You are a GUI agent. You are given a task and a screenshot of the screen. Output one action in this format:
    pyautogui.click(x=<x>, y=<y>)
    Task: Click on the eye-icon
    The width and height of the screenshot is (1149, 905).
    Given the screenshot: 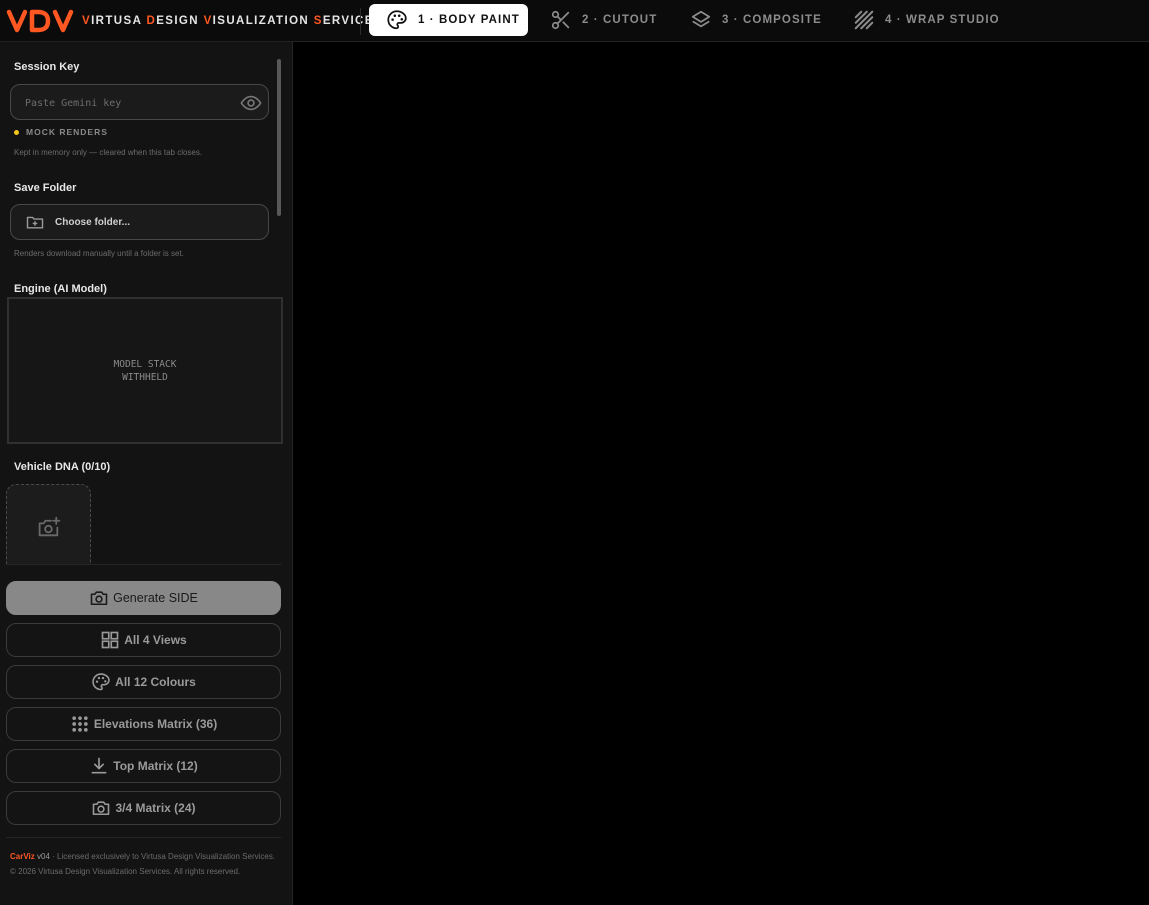 What is the action you would take?
    pyautogui.click(x=251, y=103)
    